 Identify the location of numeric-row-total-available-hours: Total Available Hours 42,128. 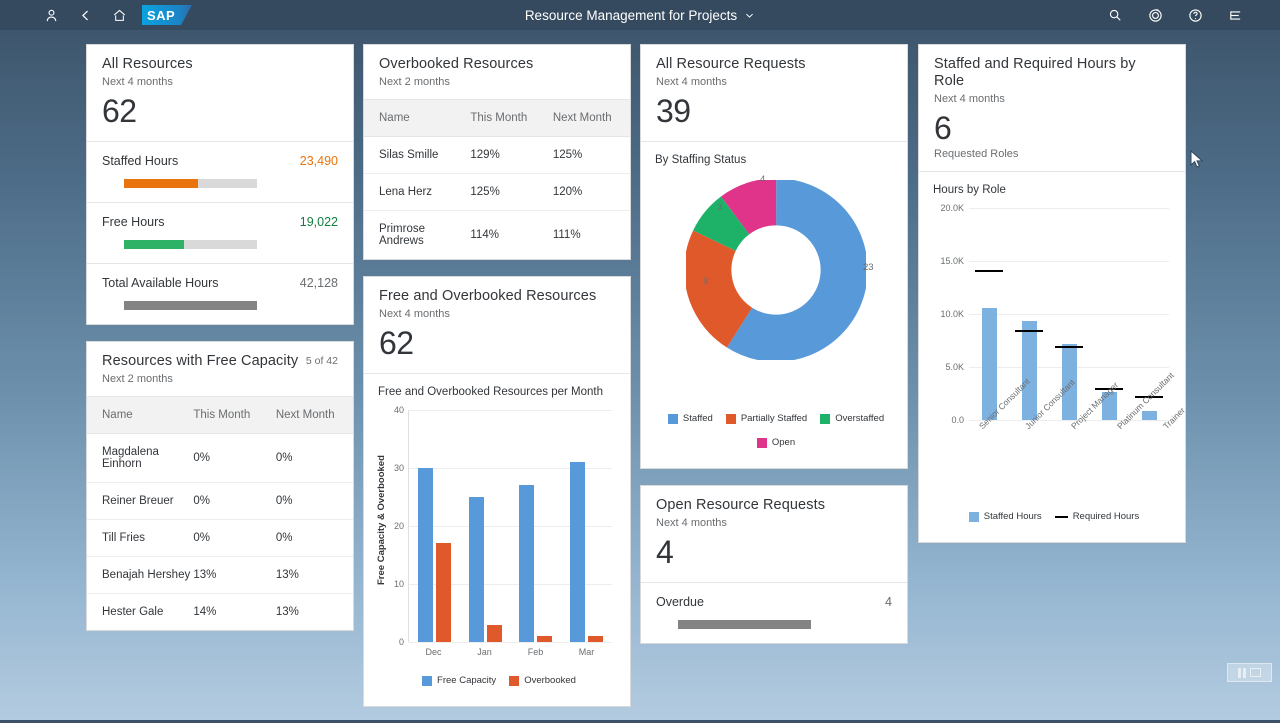
(220, 293).